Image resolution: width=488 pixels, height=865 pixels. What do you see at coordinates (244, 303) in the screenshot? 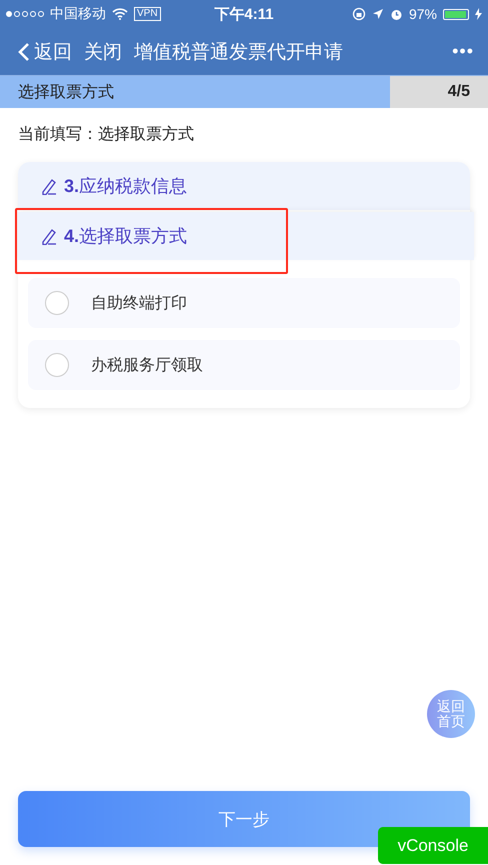
I see `option-item: 自助终端打印` at bounding box center [244, 303].